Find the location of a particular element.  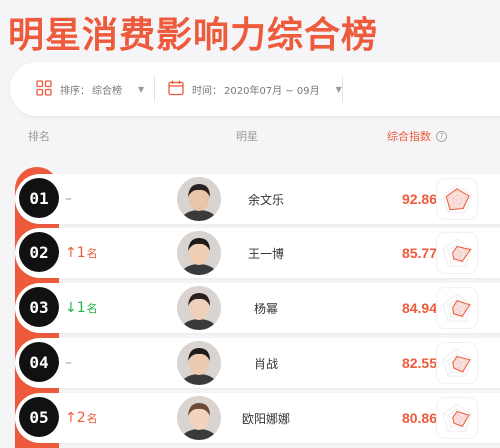

index-score: 80.86 is located at coordinates (419, 418).